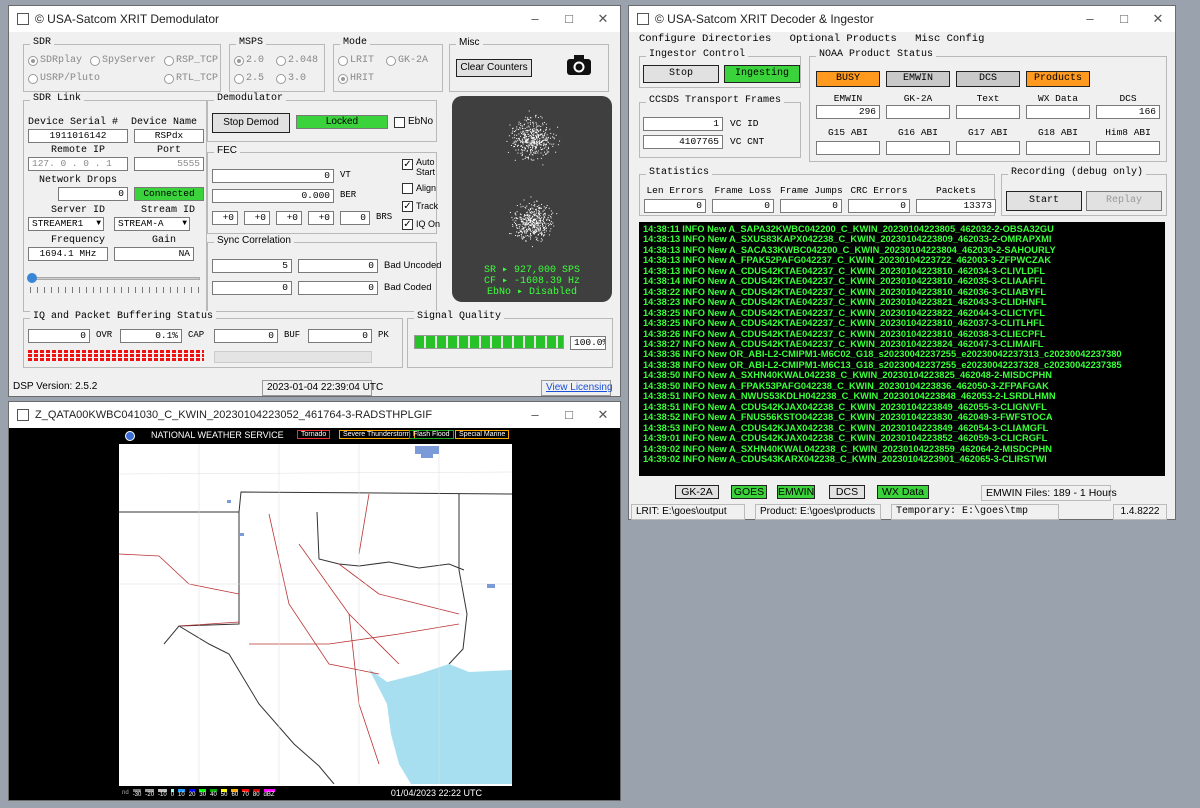 The height and width of the screenshot is (808, 1200). Describe the element at coordinates (239, 79) in the screenshot. I see `msps-2-5-radio` at that location.